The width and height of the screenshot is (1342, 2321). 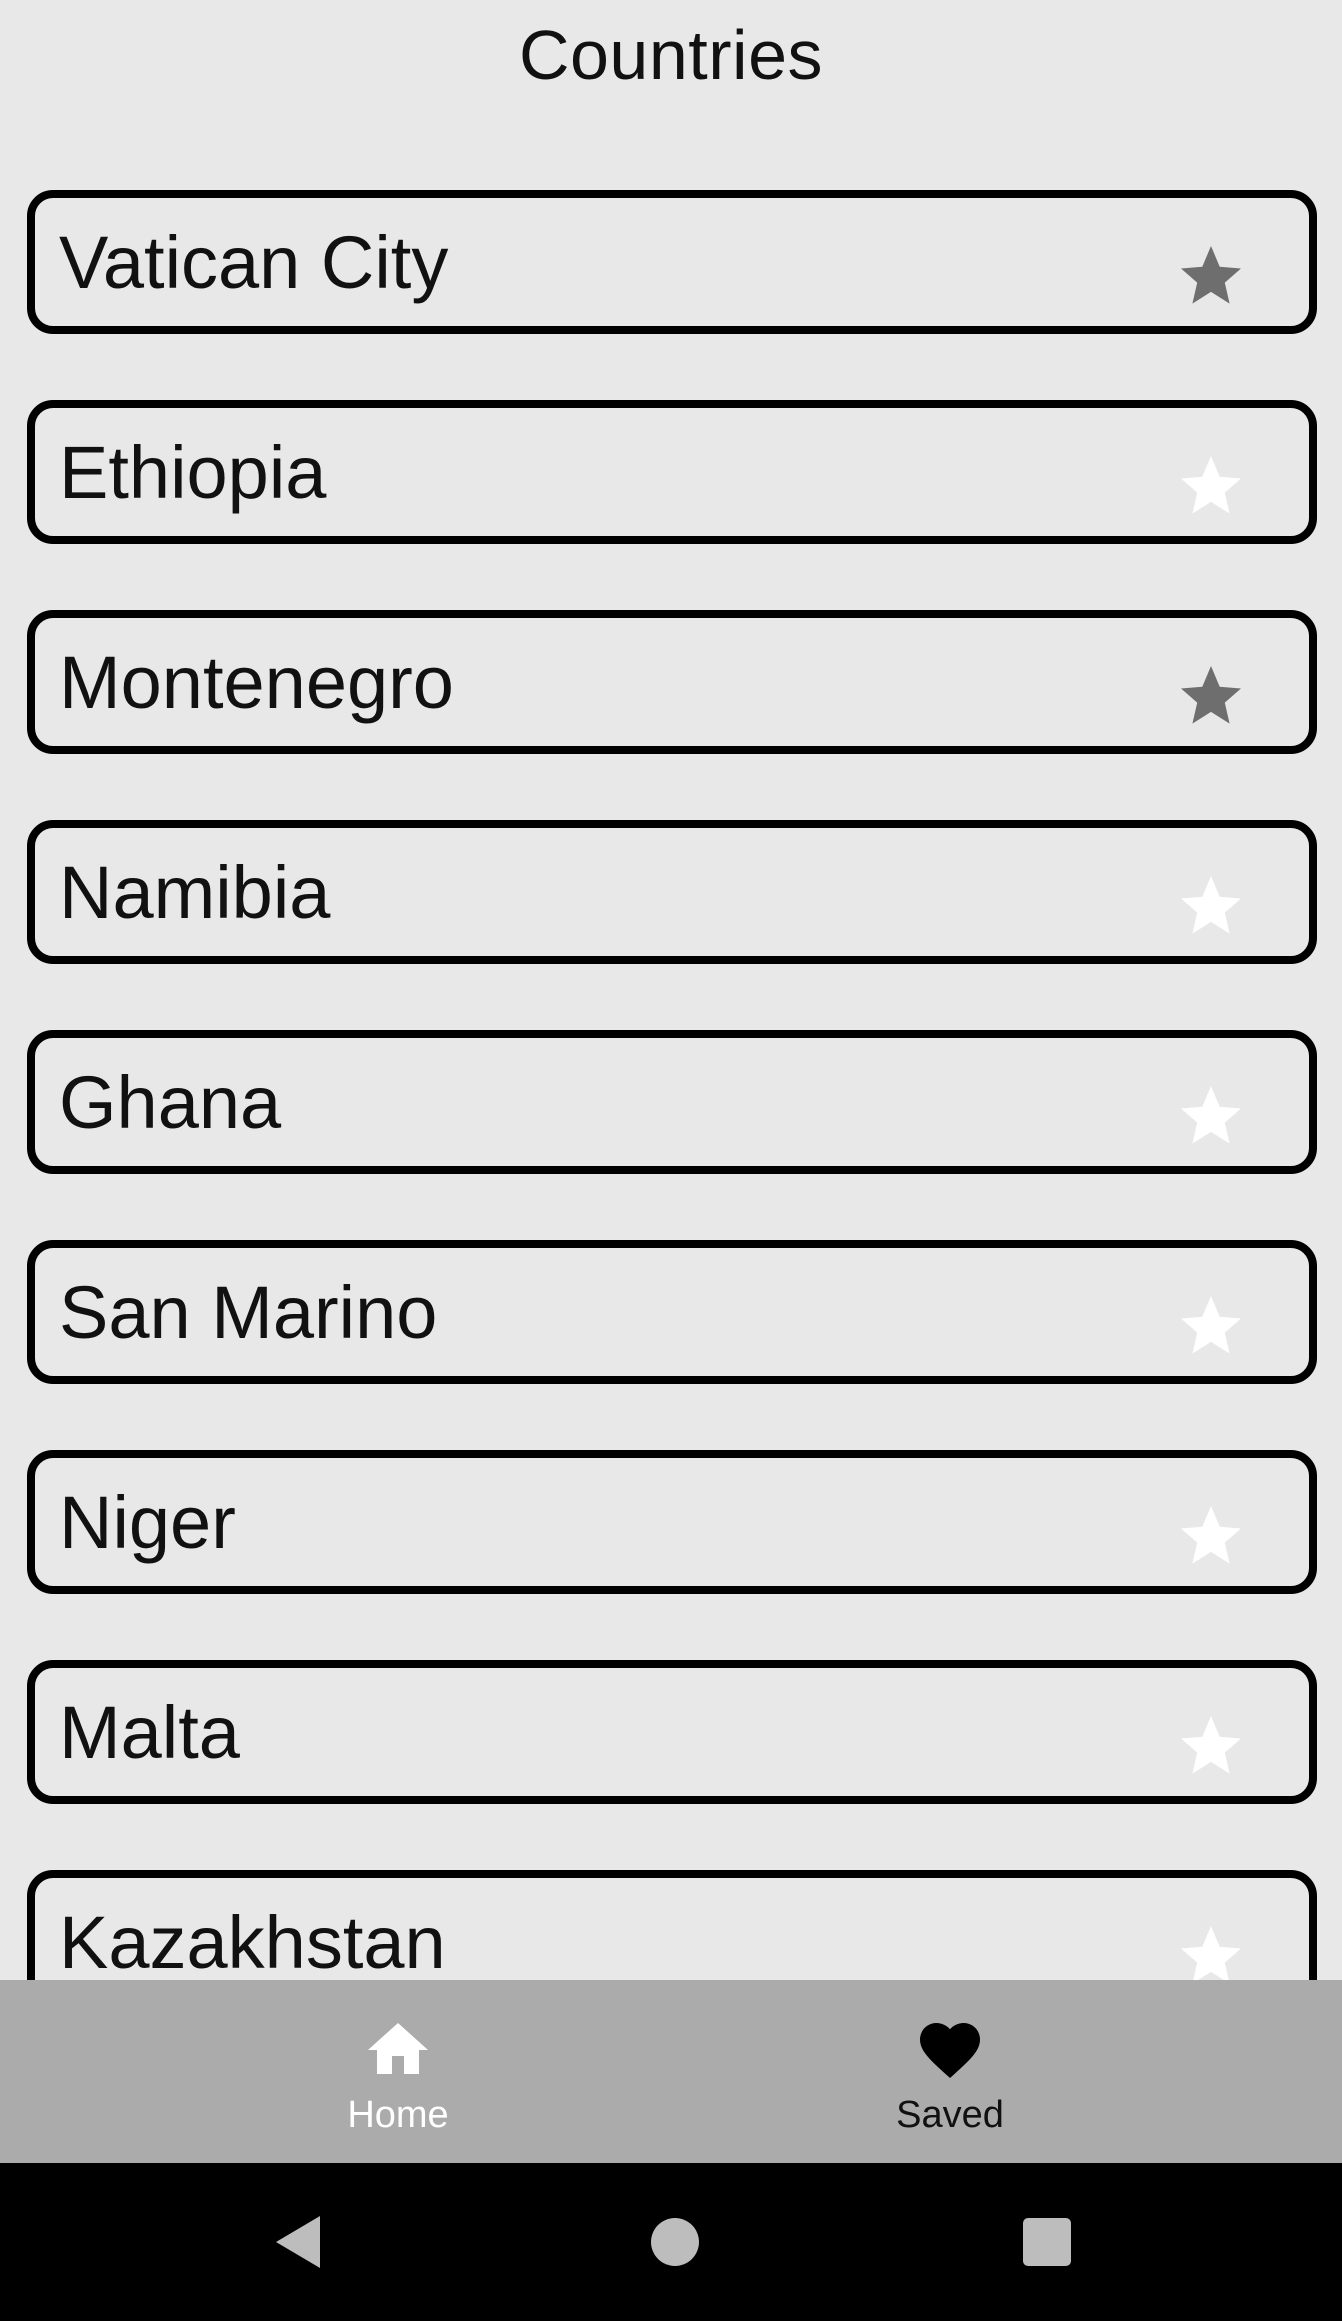 What do you see at coordinates (1047, 2242) in the screenshot?
I see `recents-icon` at bounding box center [1047, 2242].